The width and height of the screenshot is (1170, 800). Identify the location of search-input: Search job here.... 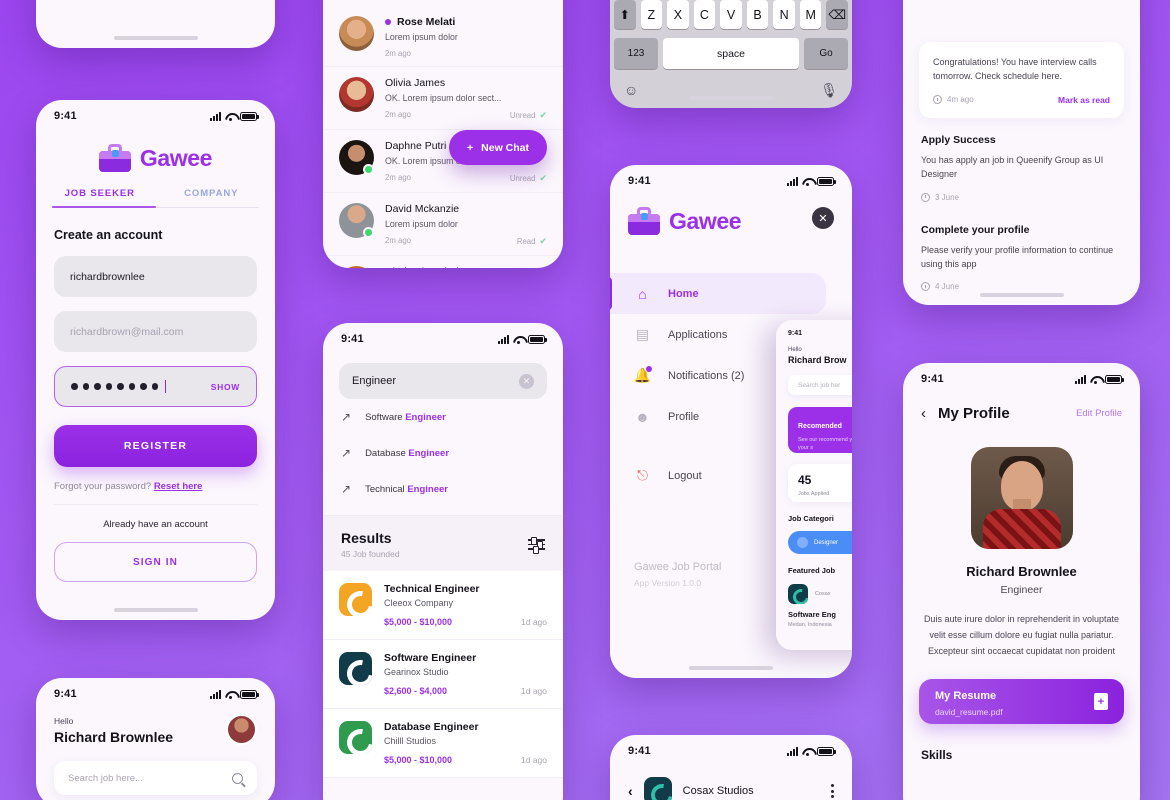
(155, 778).